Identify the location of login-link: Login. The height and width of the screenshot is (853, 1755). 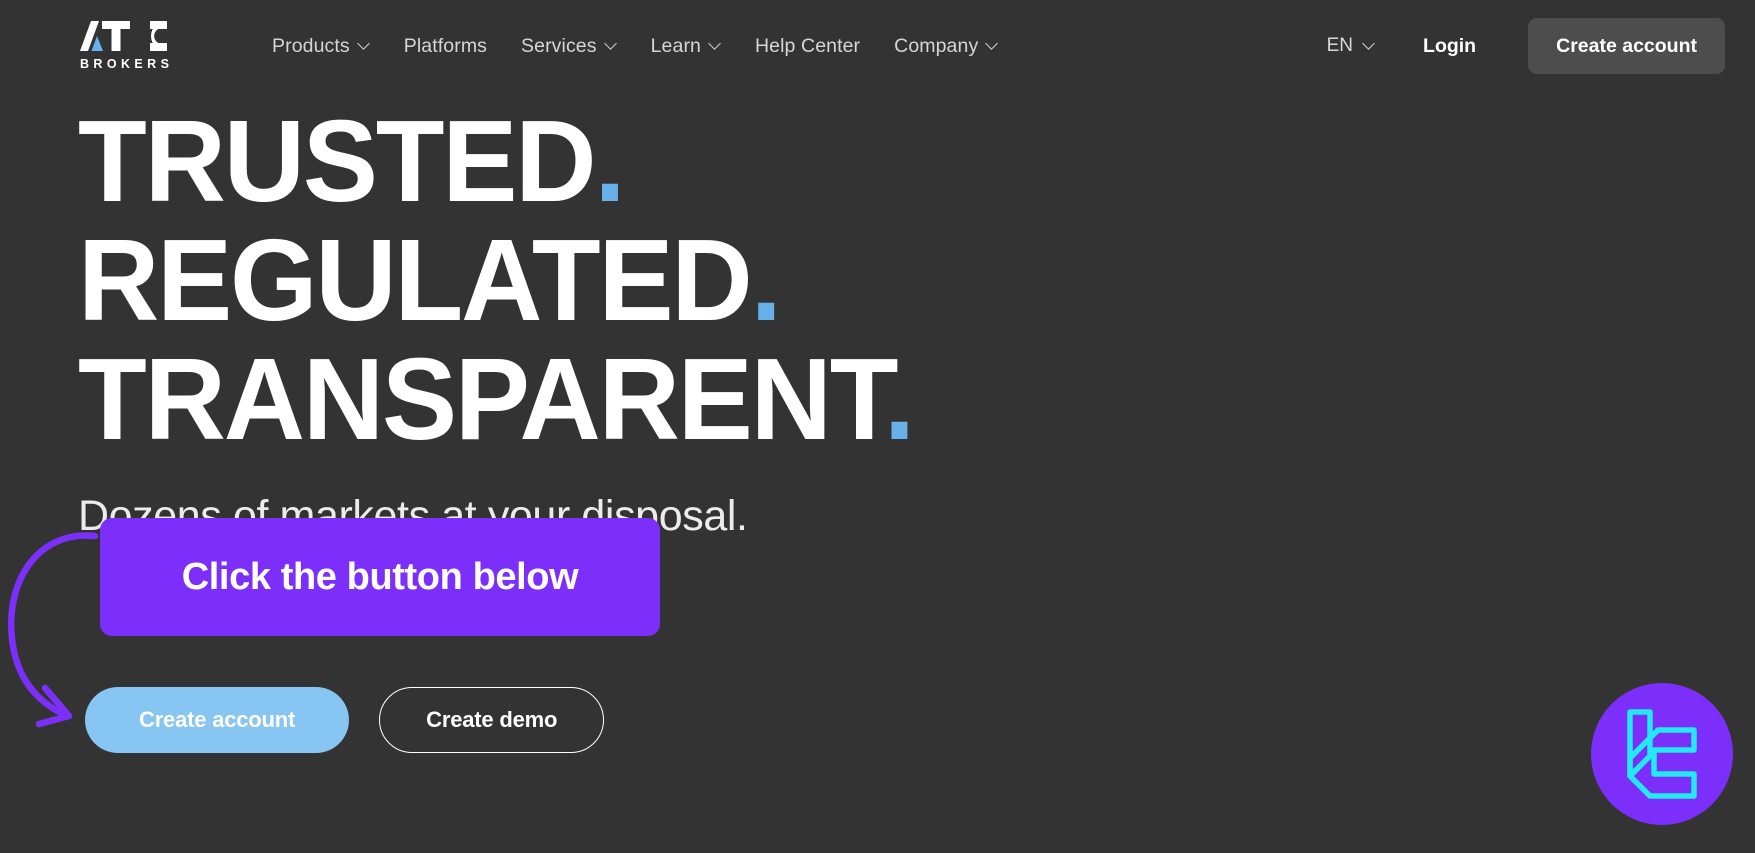
(1449, 46).